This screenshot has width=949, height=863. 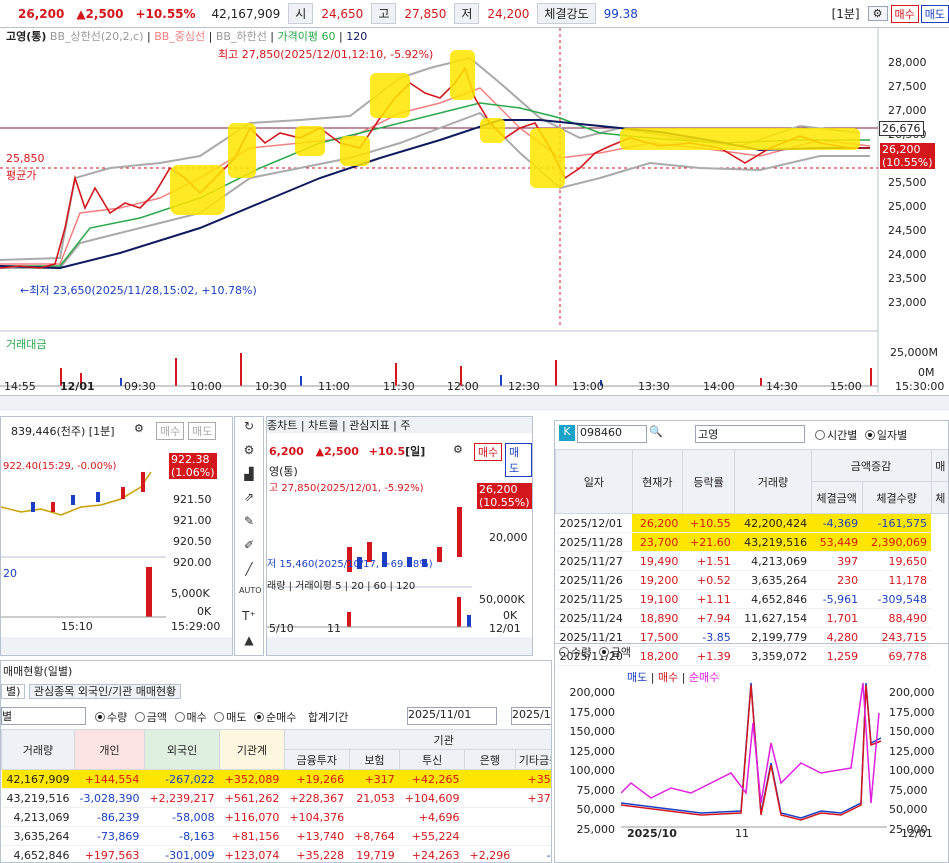 I want to click on pen-icon: ✐, so click(x=249, y=548).